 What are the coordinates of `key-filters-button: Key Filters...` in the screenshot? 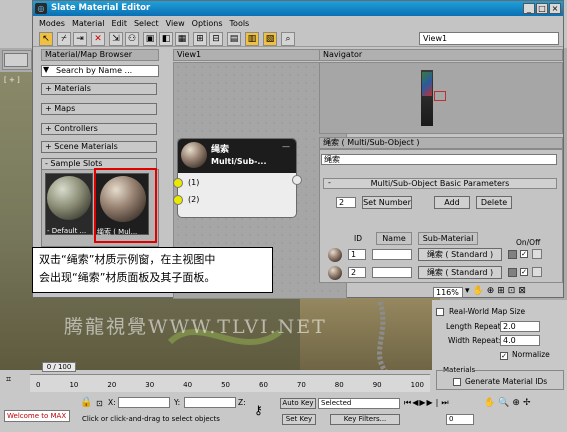 It's located at (365, 419).